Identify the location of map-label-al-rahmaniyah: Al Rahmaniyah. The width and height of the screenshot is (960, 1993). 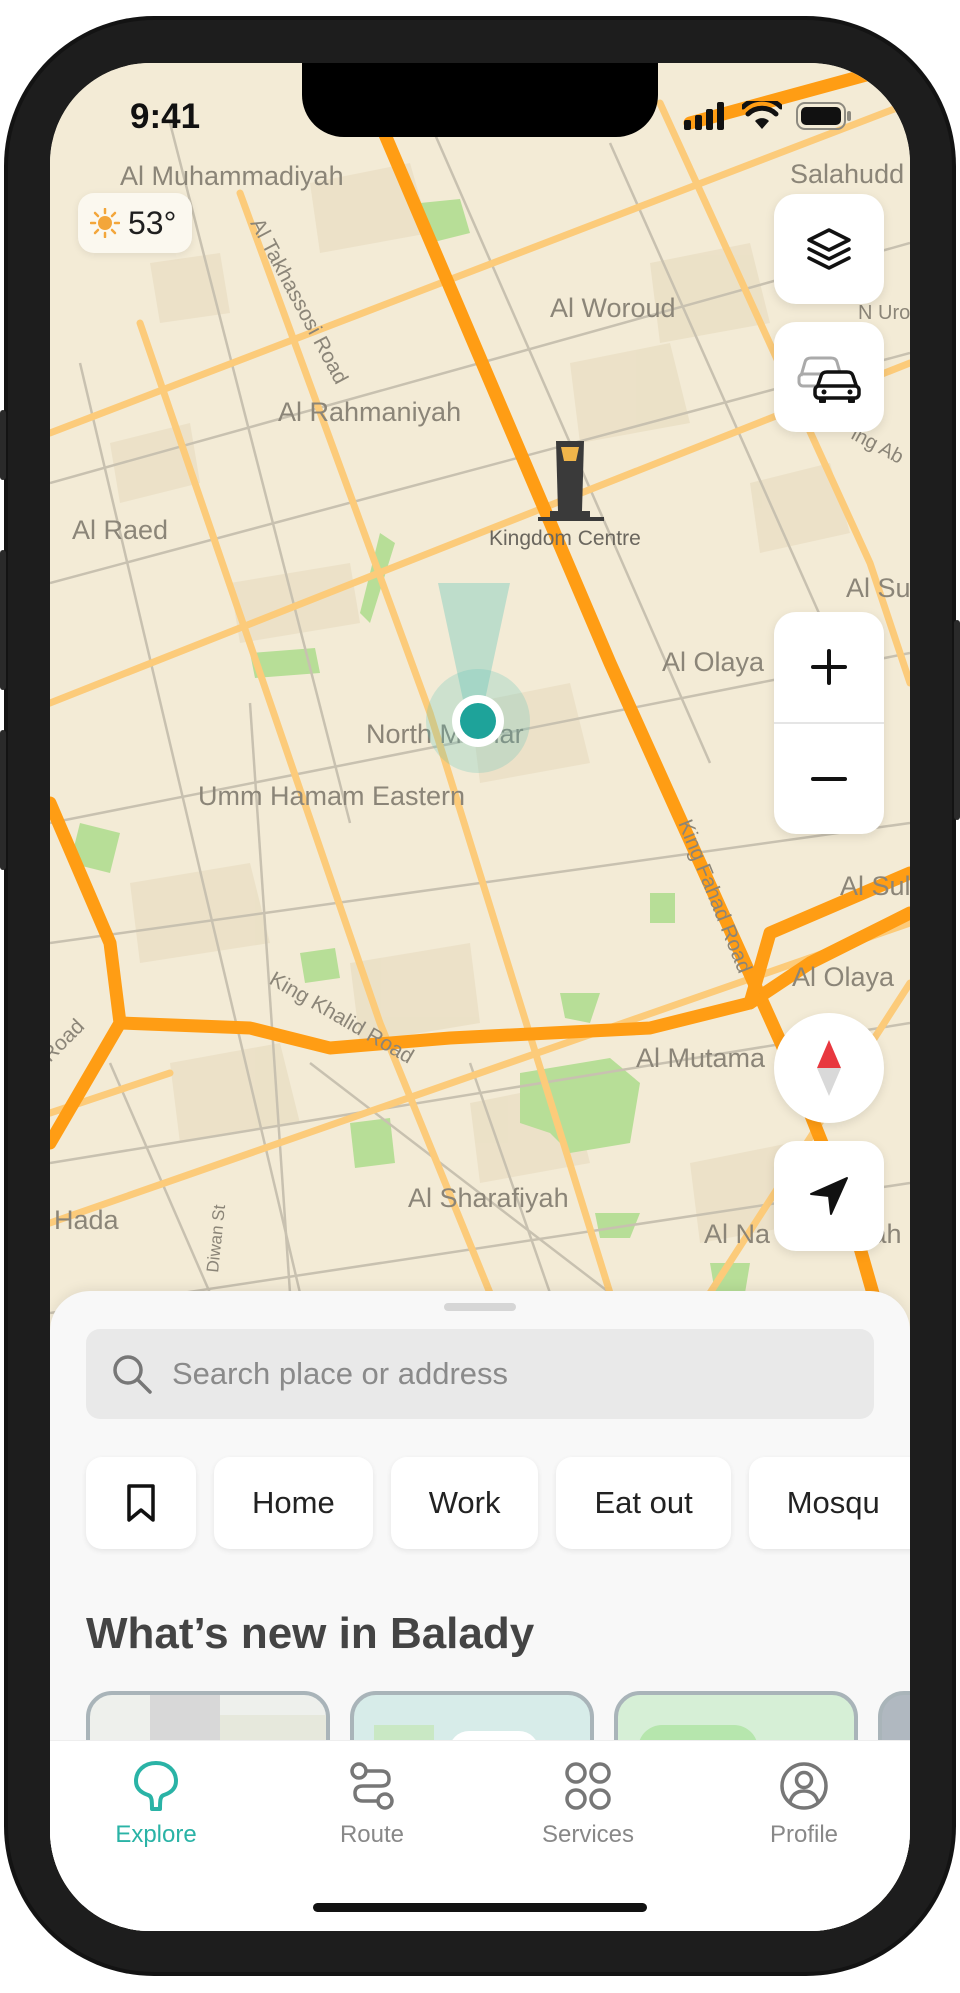
(369, 412).